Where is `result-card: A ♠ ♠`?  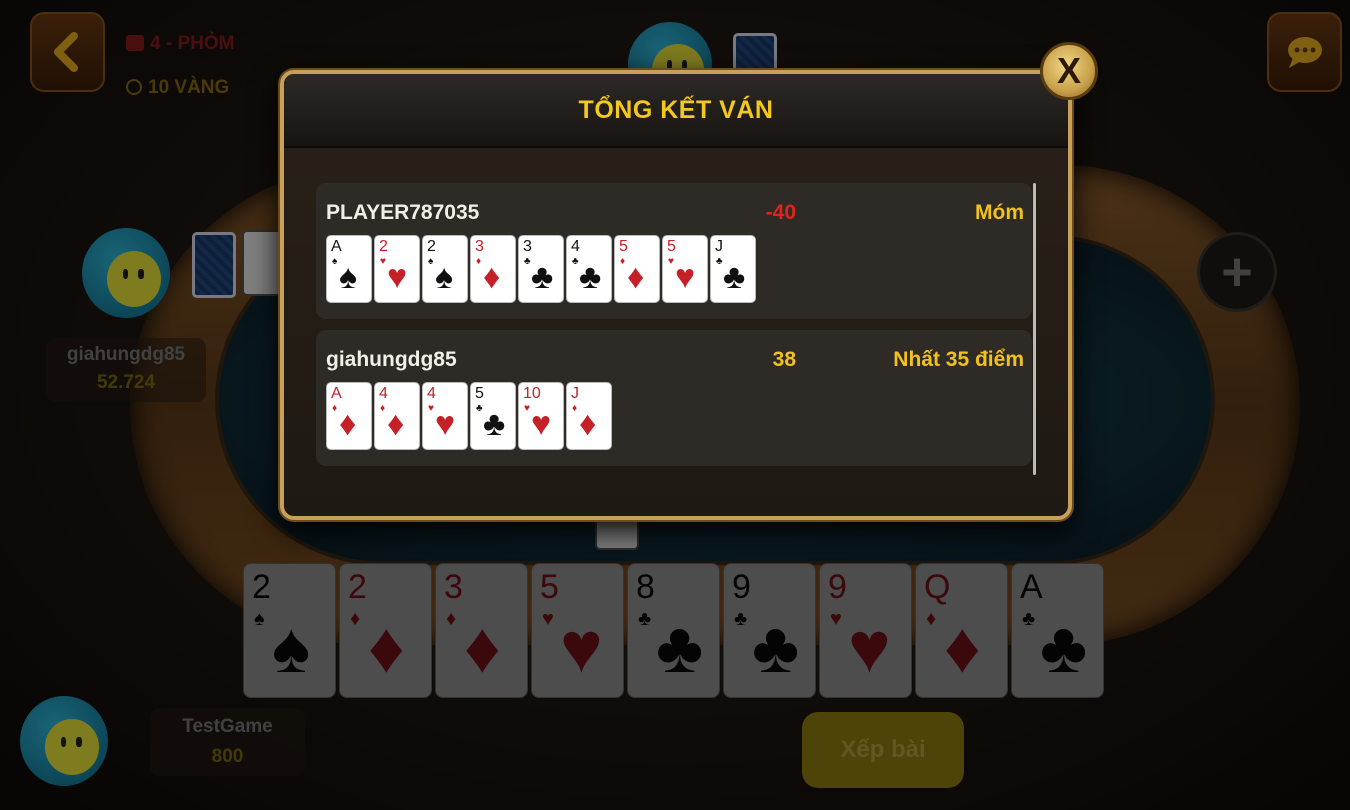 result-card: A ♠ ♠ is located at coordinates (349, 269).